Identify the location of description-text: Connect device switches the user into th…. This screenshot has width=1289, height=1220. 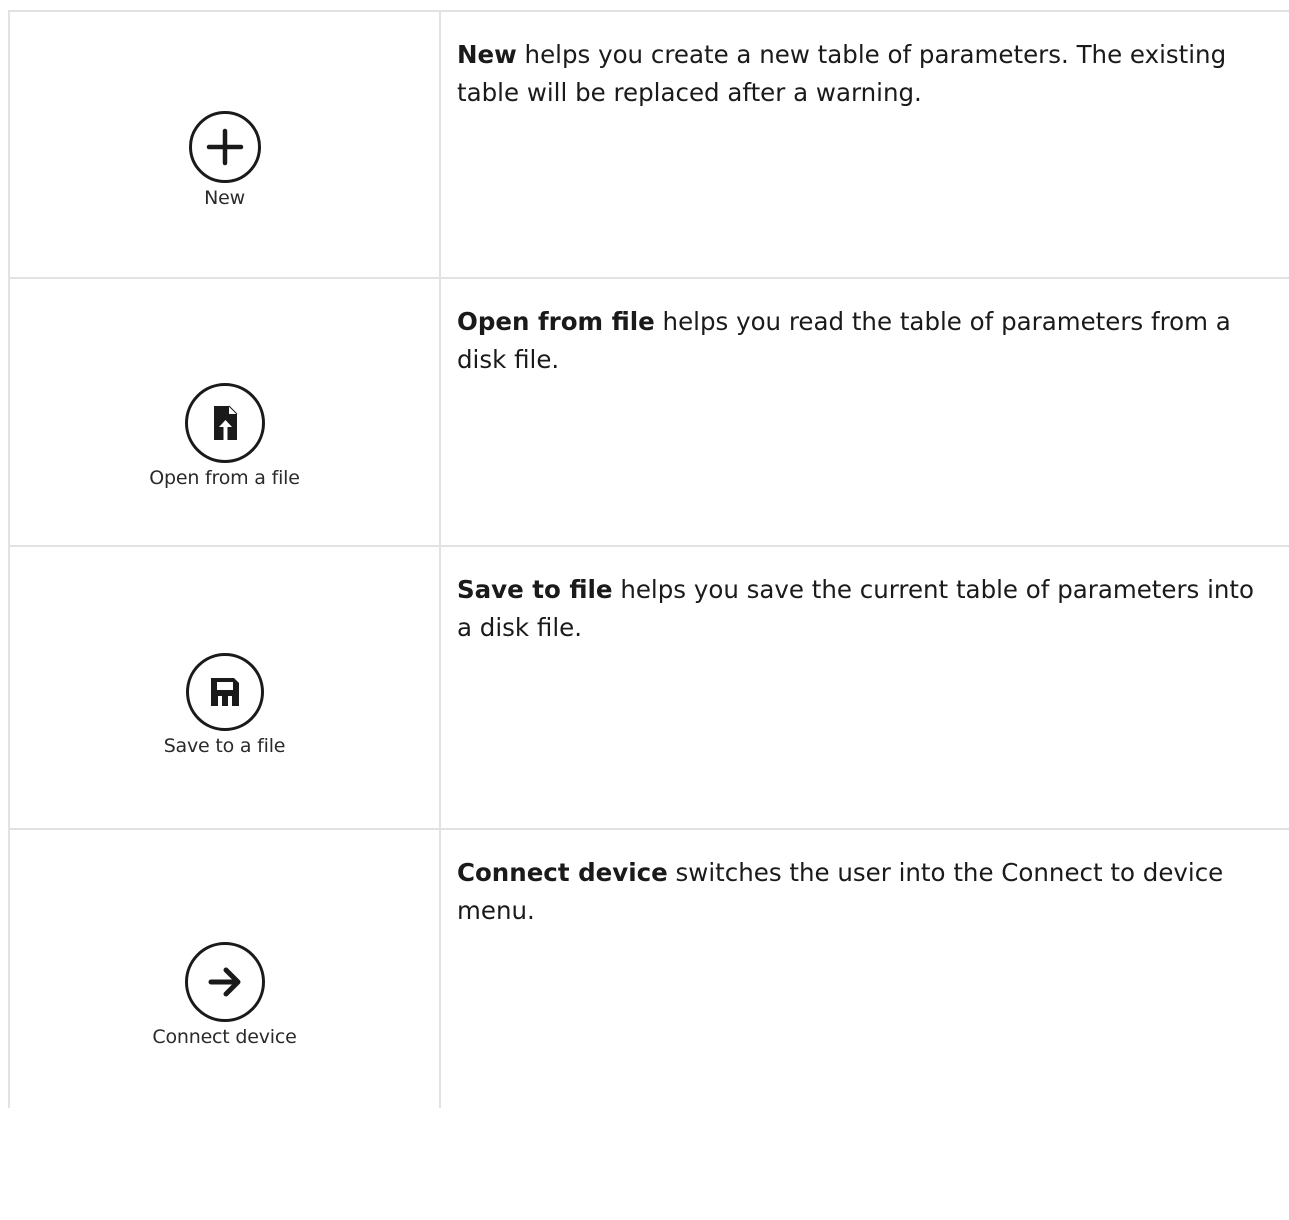
(866, 892).